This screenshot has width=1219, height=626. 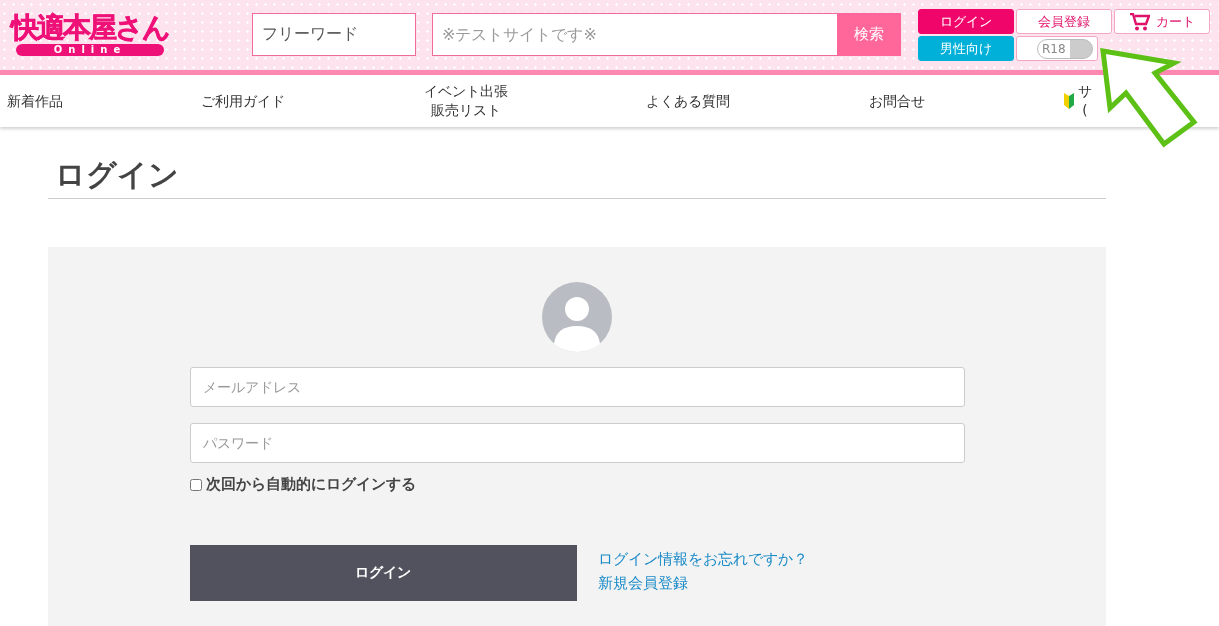 I want to click on nav-link: イベント出張 販売リスト, so click(x=465, y=101).